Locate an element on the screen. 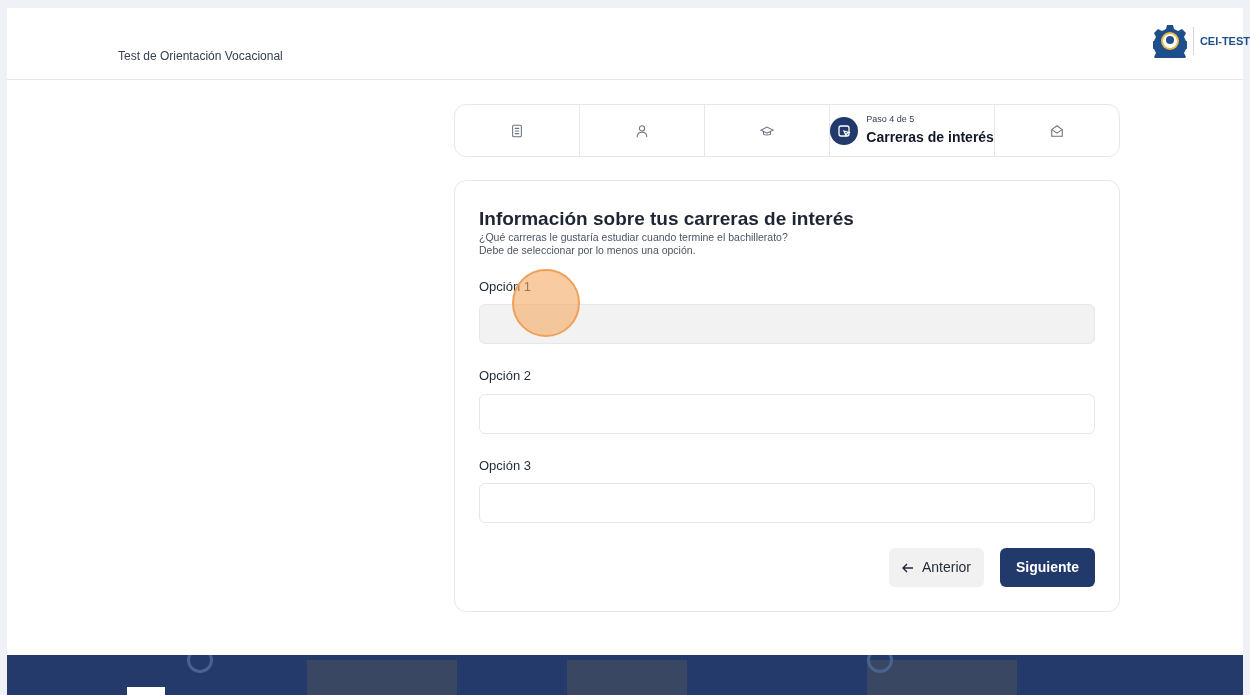 Image resolution: width=1250 pixels, height=695 pixels. next-button: Siguiente is located at coordinates (1047, 568).